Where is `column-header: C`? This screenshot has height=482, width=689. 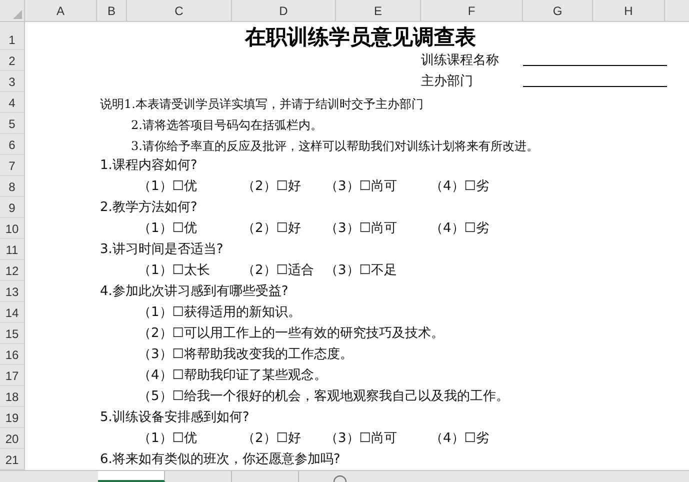
column-header: C is located at coordinates (179, 10).